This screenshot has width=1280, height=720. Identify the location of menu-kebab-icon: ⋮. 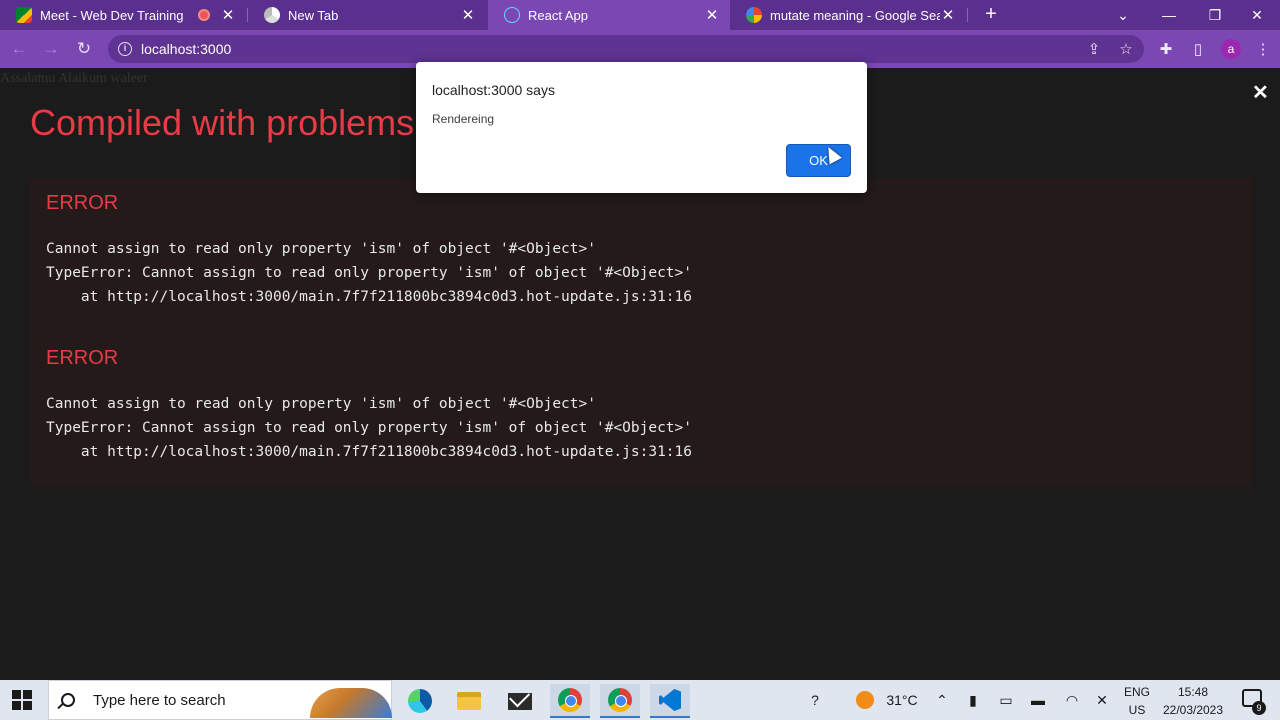
(1263, 49).